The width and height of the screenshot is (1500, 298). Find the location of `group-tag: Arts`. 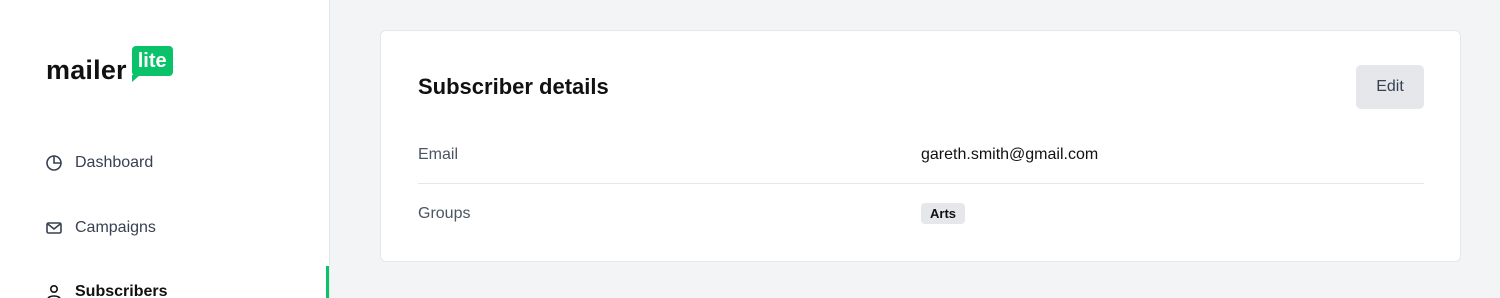

group-tag: Arts is located at coordinates (943, 213).